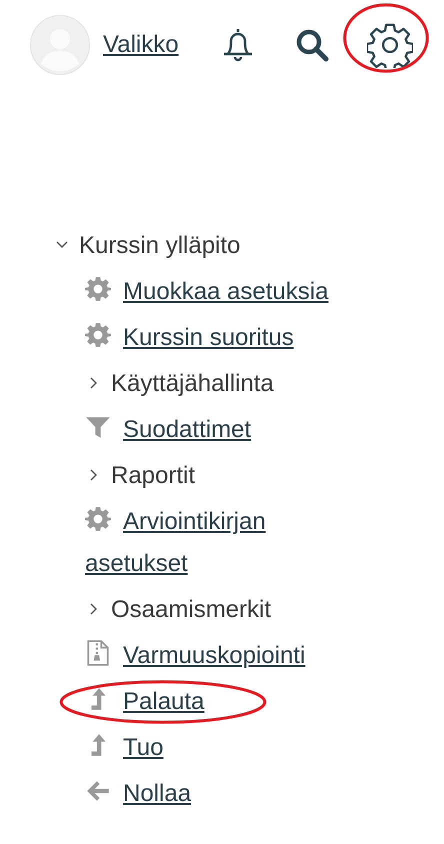  Describe the element at coordinates (138, 794) in the screenshot. I see `menu-link: Nollaa` at that location.